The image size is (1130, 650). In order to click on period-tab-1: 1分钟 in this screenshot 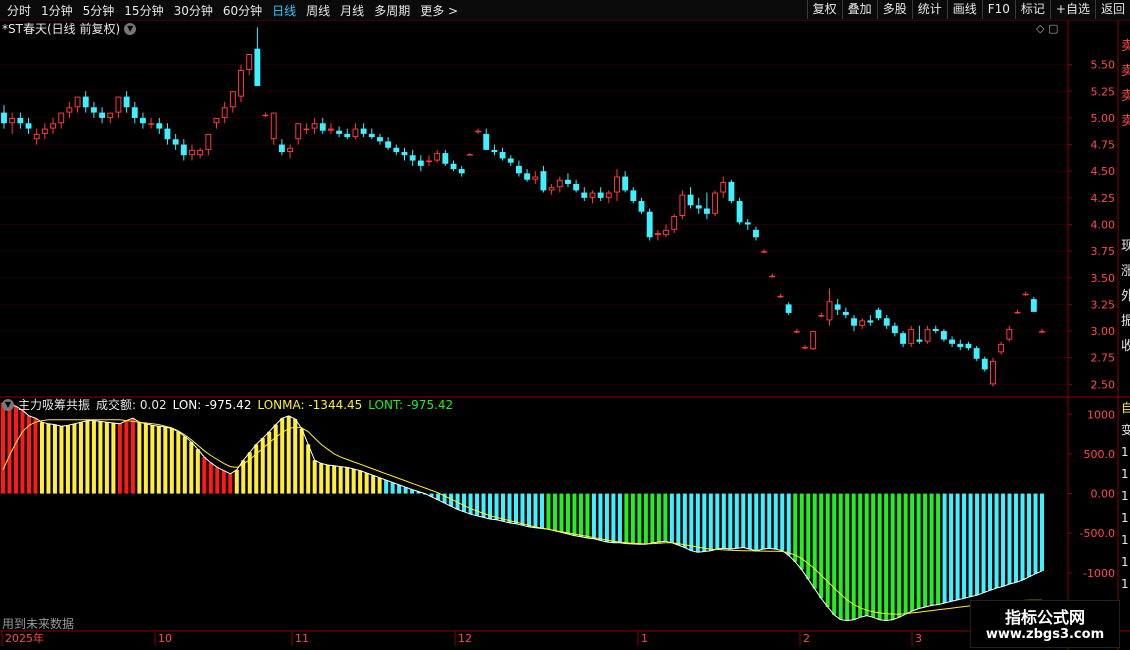, I will do `click(57, 10)`.